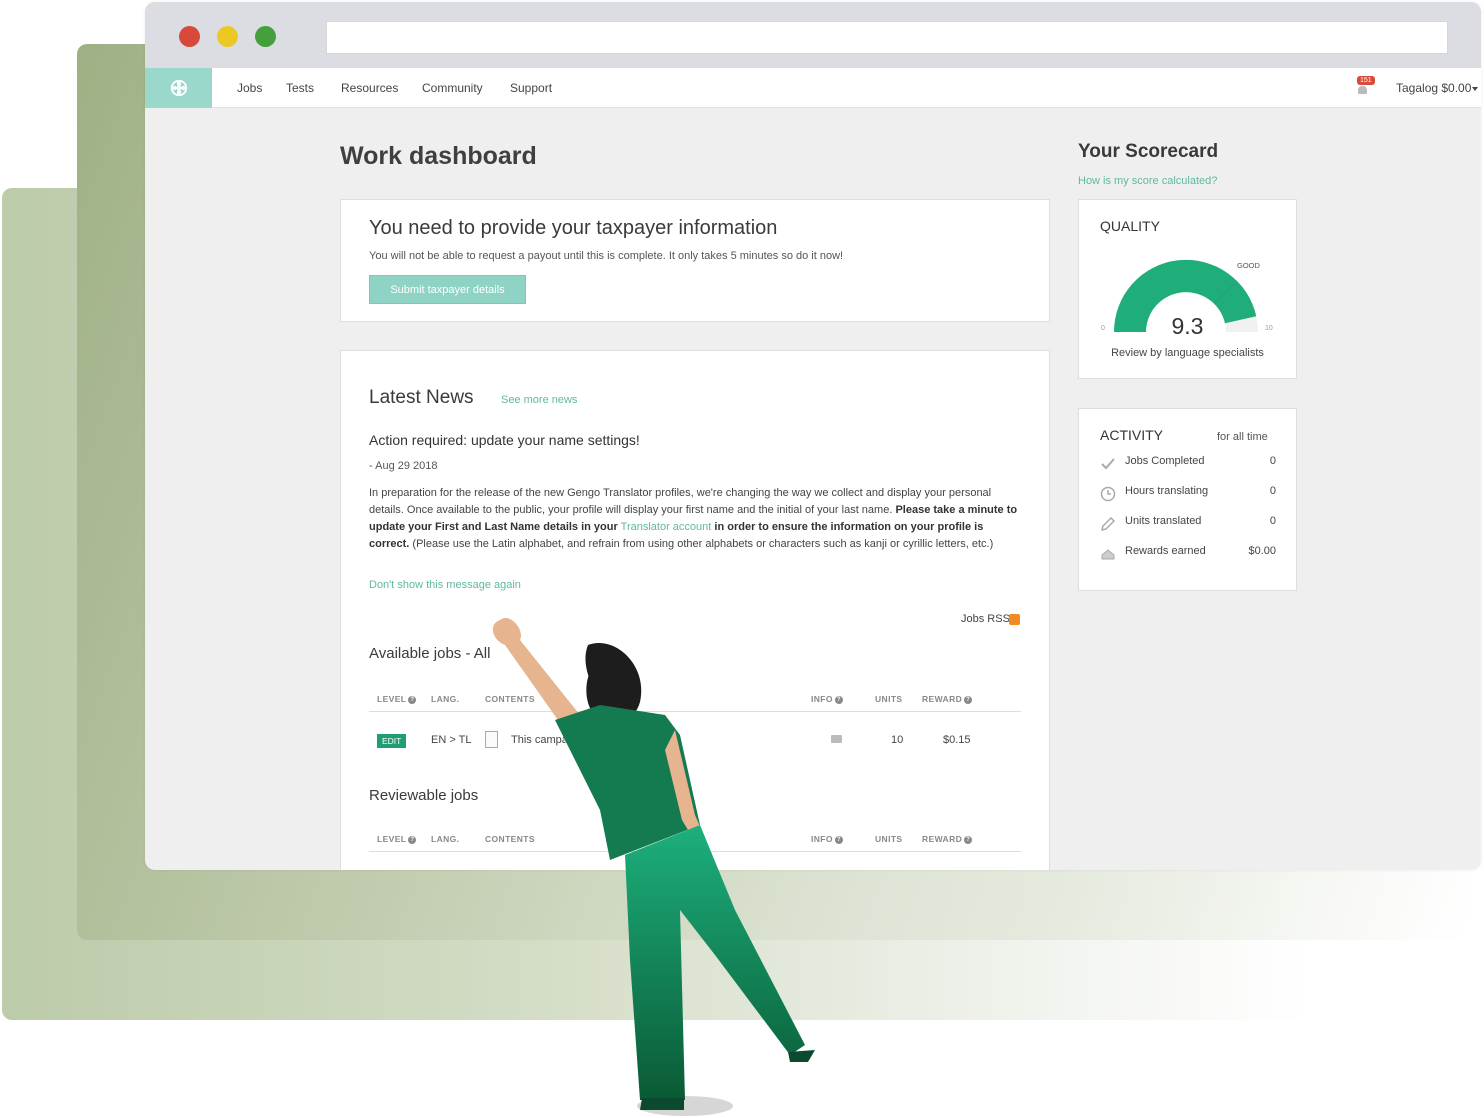 This screenshot has width=1484, height=1118. I want to click on page-title: Work dashboard, so click(438, 156).